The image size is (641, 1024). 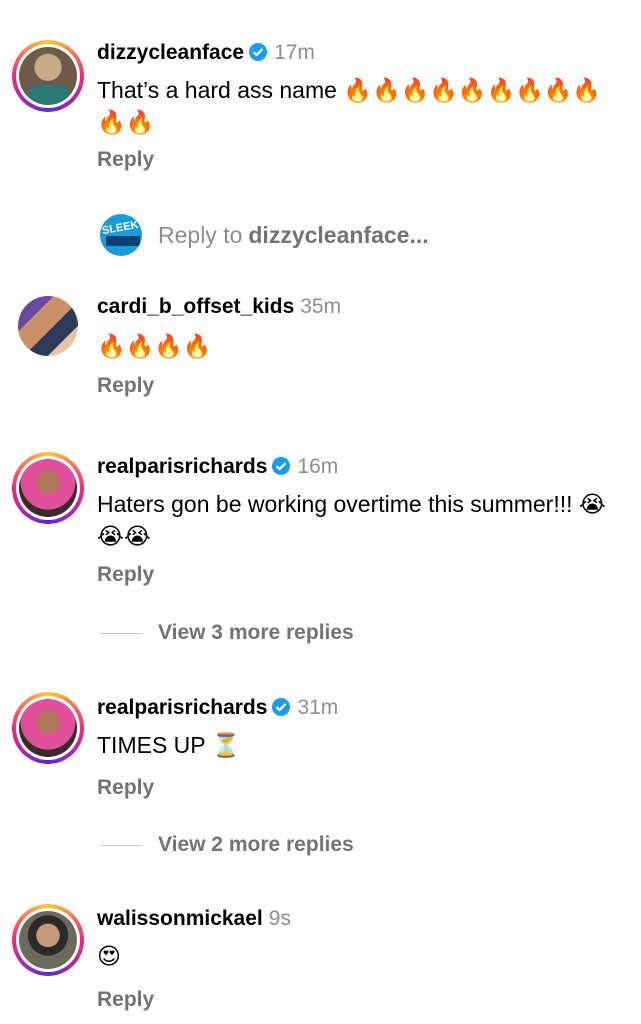 I want to click on timestamp: 17m, so click(x=294, y=52).